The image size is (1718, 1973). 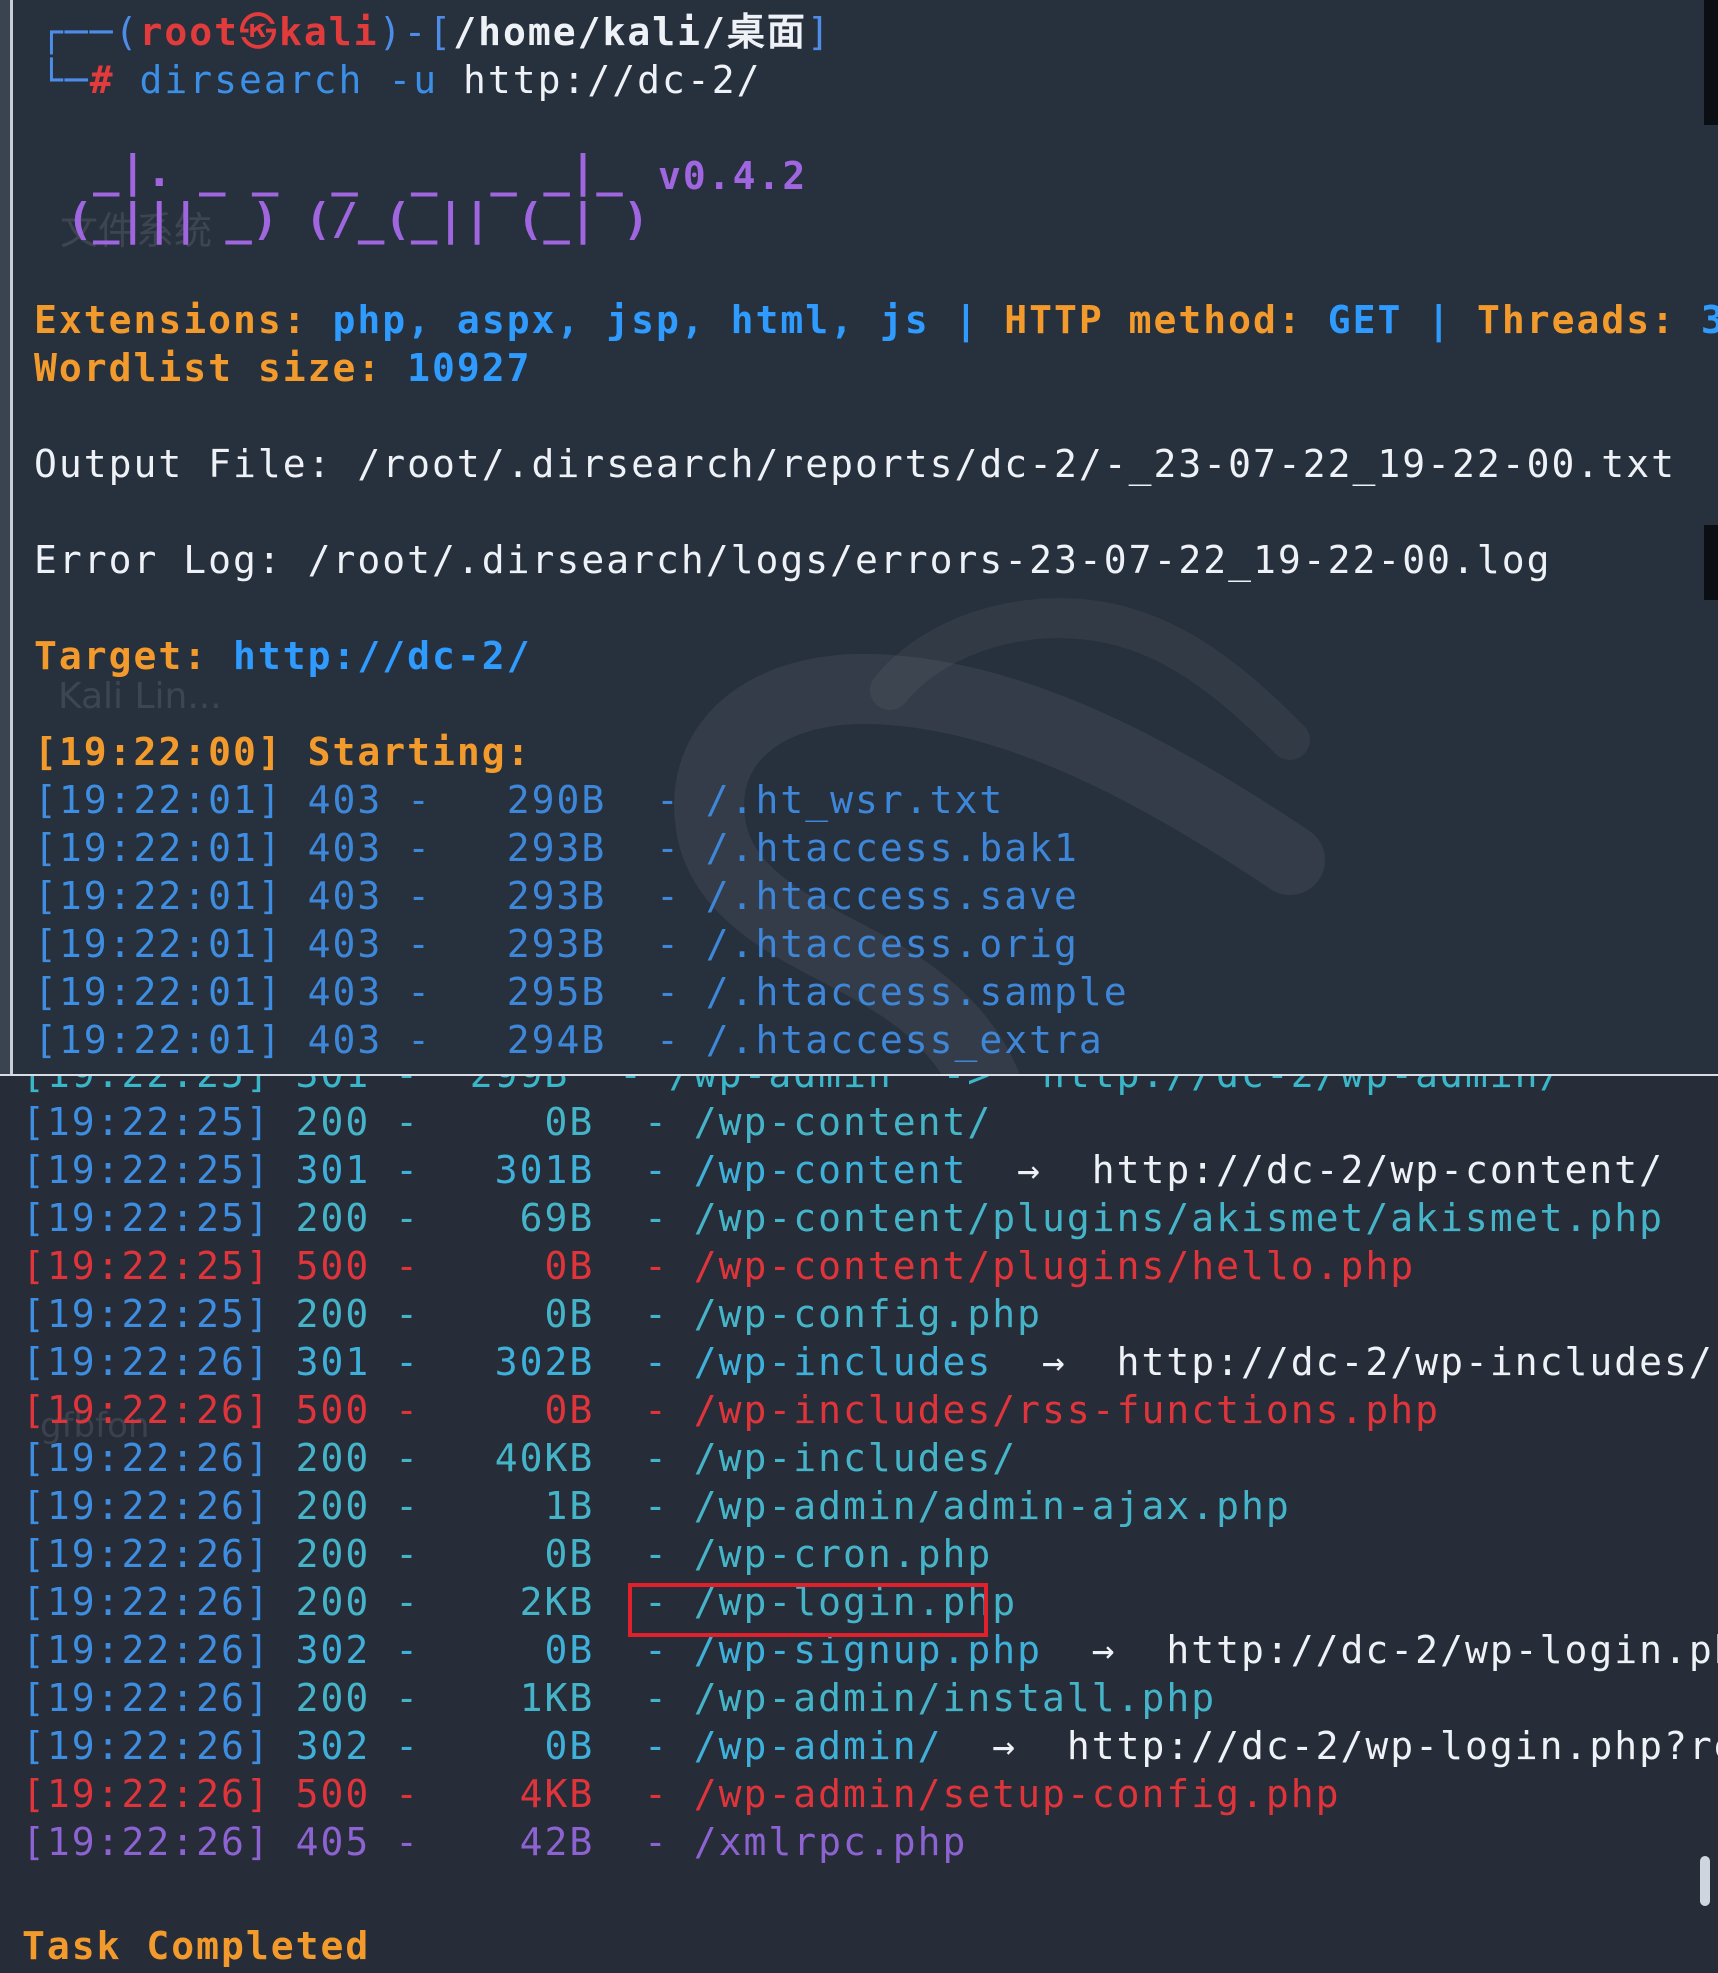 What do you see at coordinates (569, 1040) in the screenshot?
I see `result-row: [19:22:01] 403 - 294B - /.htaccess_extra` at bounding box center [569, 1040].